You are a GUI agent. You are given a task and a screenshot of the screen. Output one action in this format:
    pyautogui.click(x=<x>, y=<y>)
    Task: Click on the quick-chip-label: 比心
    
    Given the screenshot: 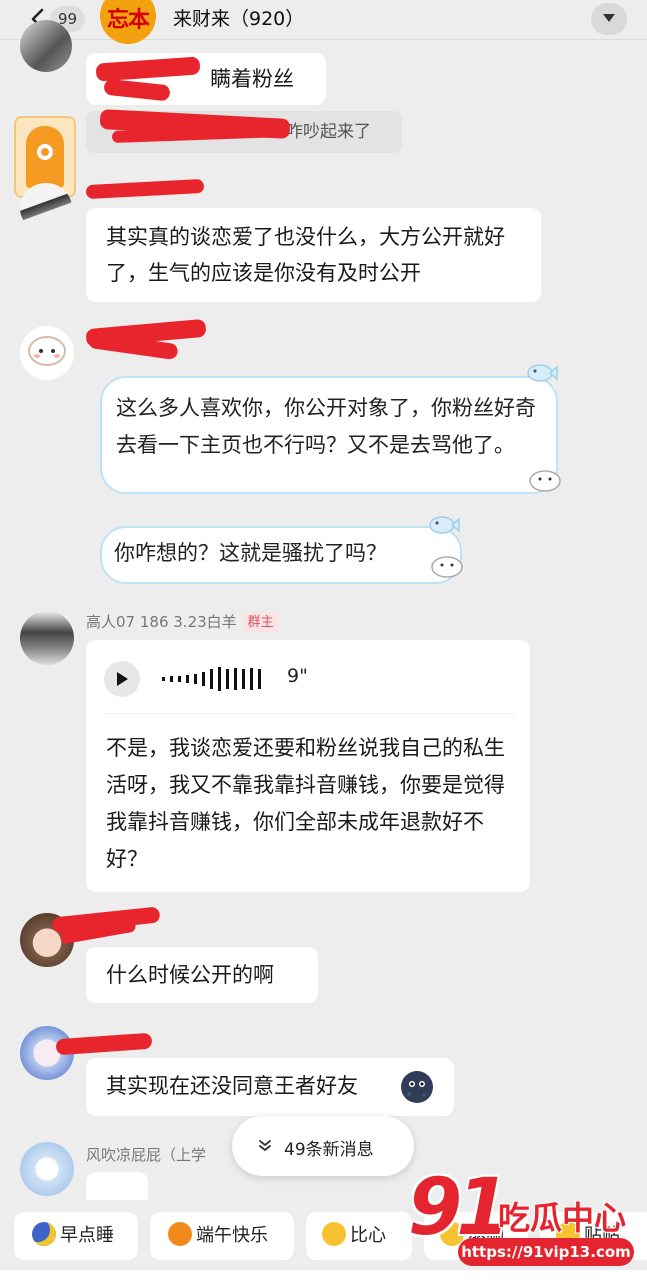 What is the action you would take?
    pyautogui.click(x=368, y=1235)
    